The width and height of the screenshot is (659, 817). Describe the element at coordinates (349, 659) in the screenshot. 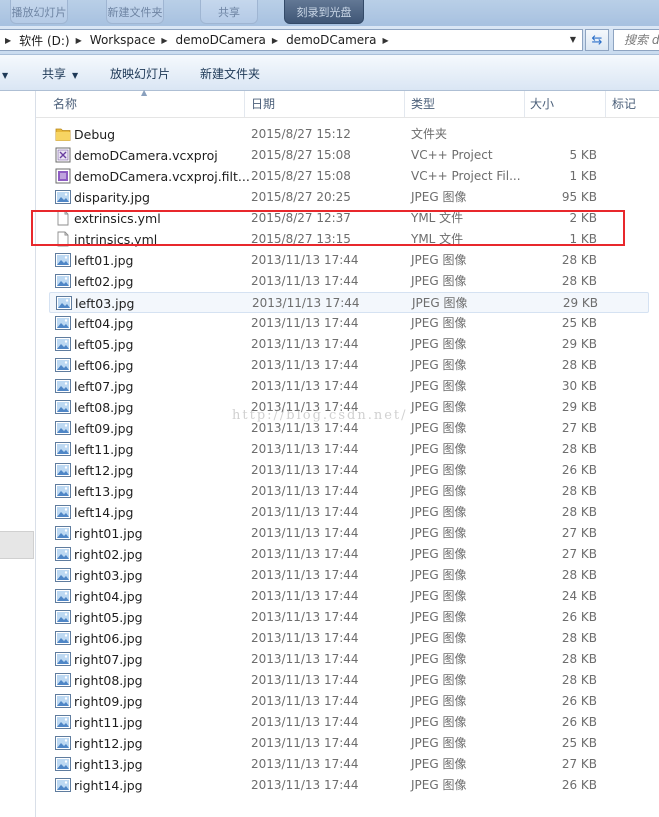

I see `file-row: right07.jpg 2013/11/13 17:44 JPEG 图像 28 KB` at that location.